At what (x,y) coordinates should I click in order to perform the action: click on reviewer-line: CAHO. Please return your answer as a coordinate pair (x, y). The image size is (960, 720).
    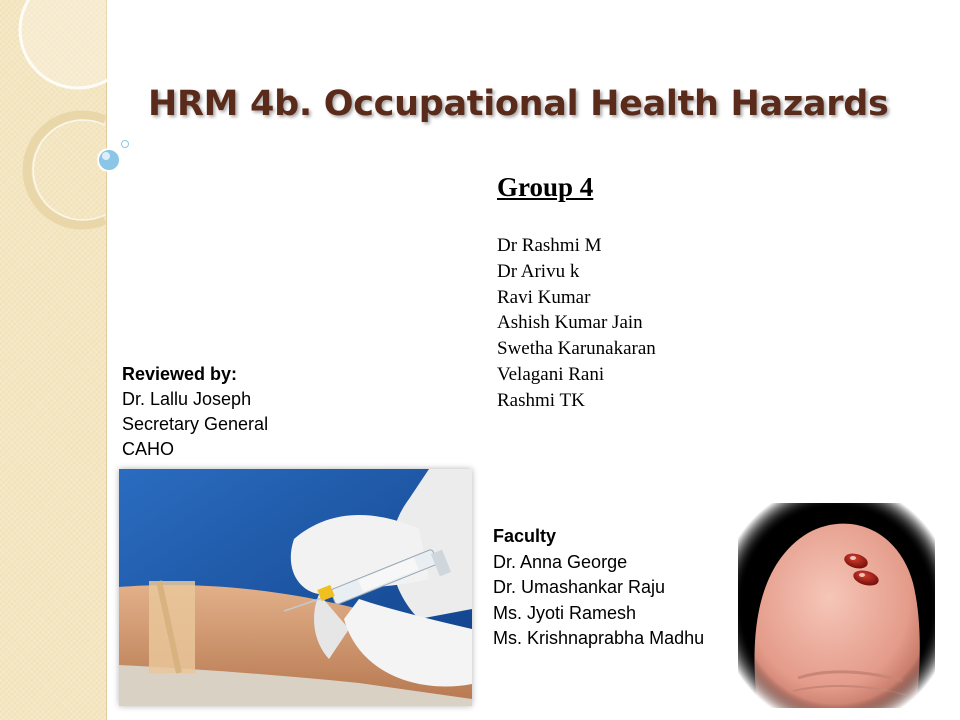
    Looking at the image, I should click on (148, 449).